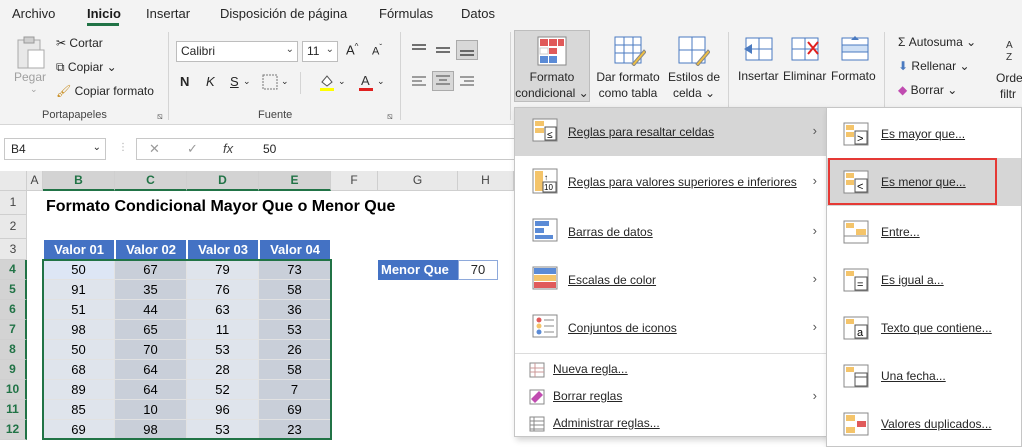  What do you see at coordinates (79, 43) in the screenshot?
I see `cut-button: ✂ Cortar` at bounding box center [79, 43].